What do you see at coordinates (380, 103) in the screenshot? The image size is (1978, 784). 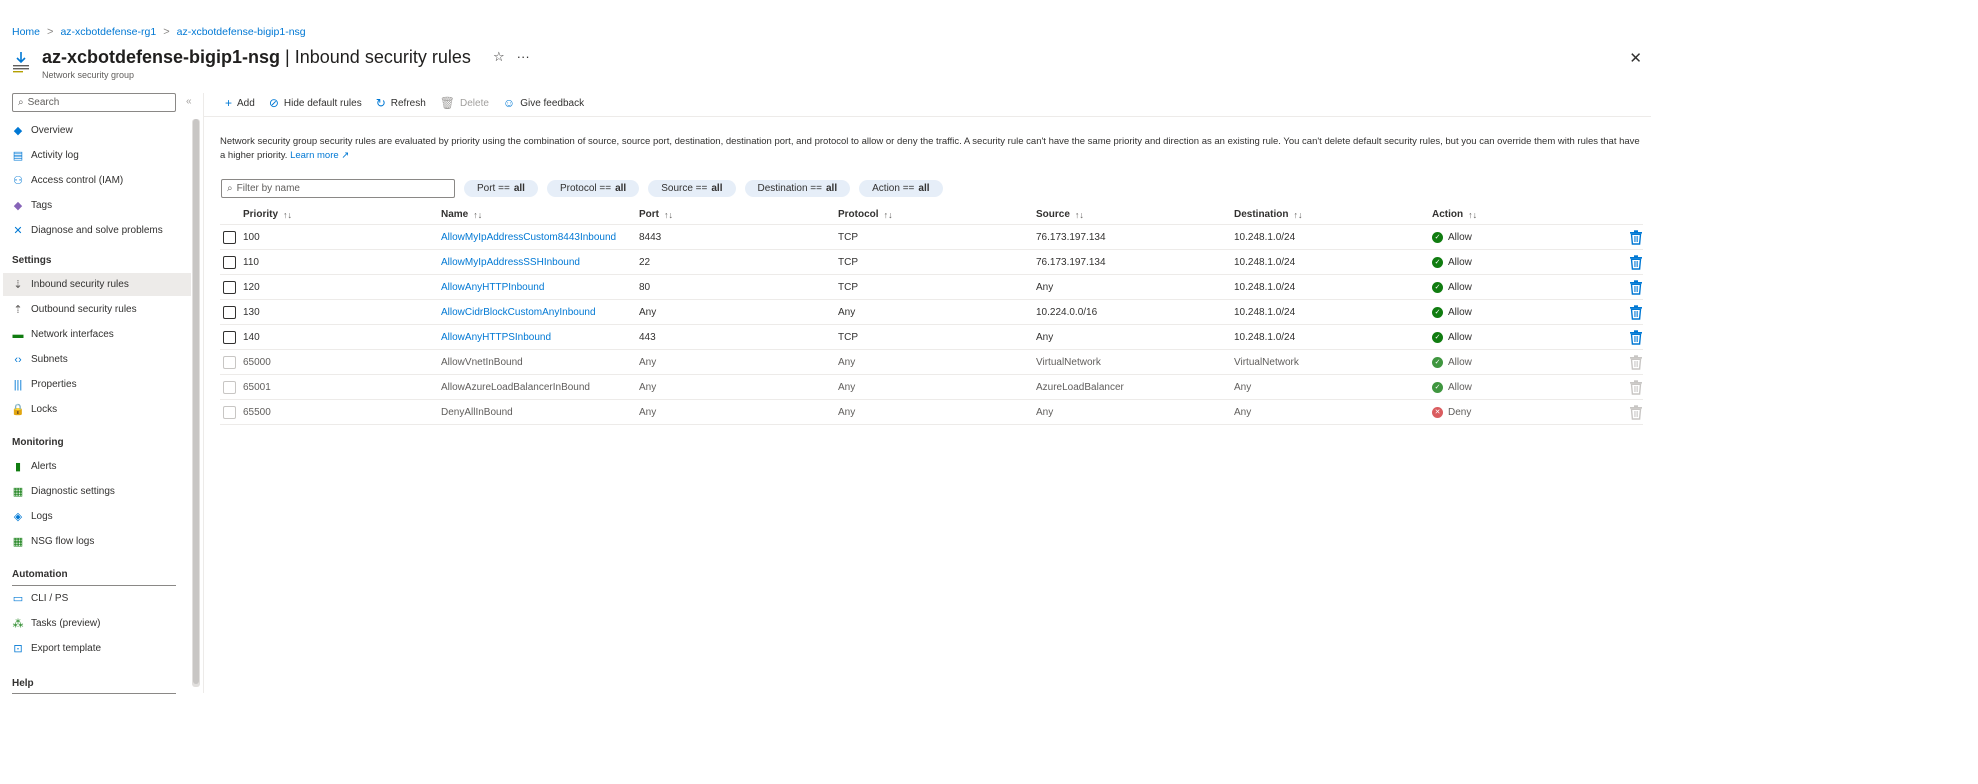 I see `refresh-icon: ↻` at bounding box center [380, 103].